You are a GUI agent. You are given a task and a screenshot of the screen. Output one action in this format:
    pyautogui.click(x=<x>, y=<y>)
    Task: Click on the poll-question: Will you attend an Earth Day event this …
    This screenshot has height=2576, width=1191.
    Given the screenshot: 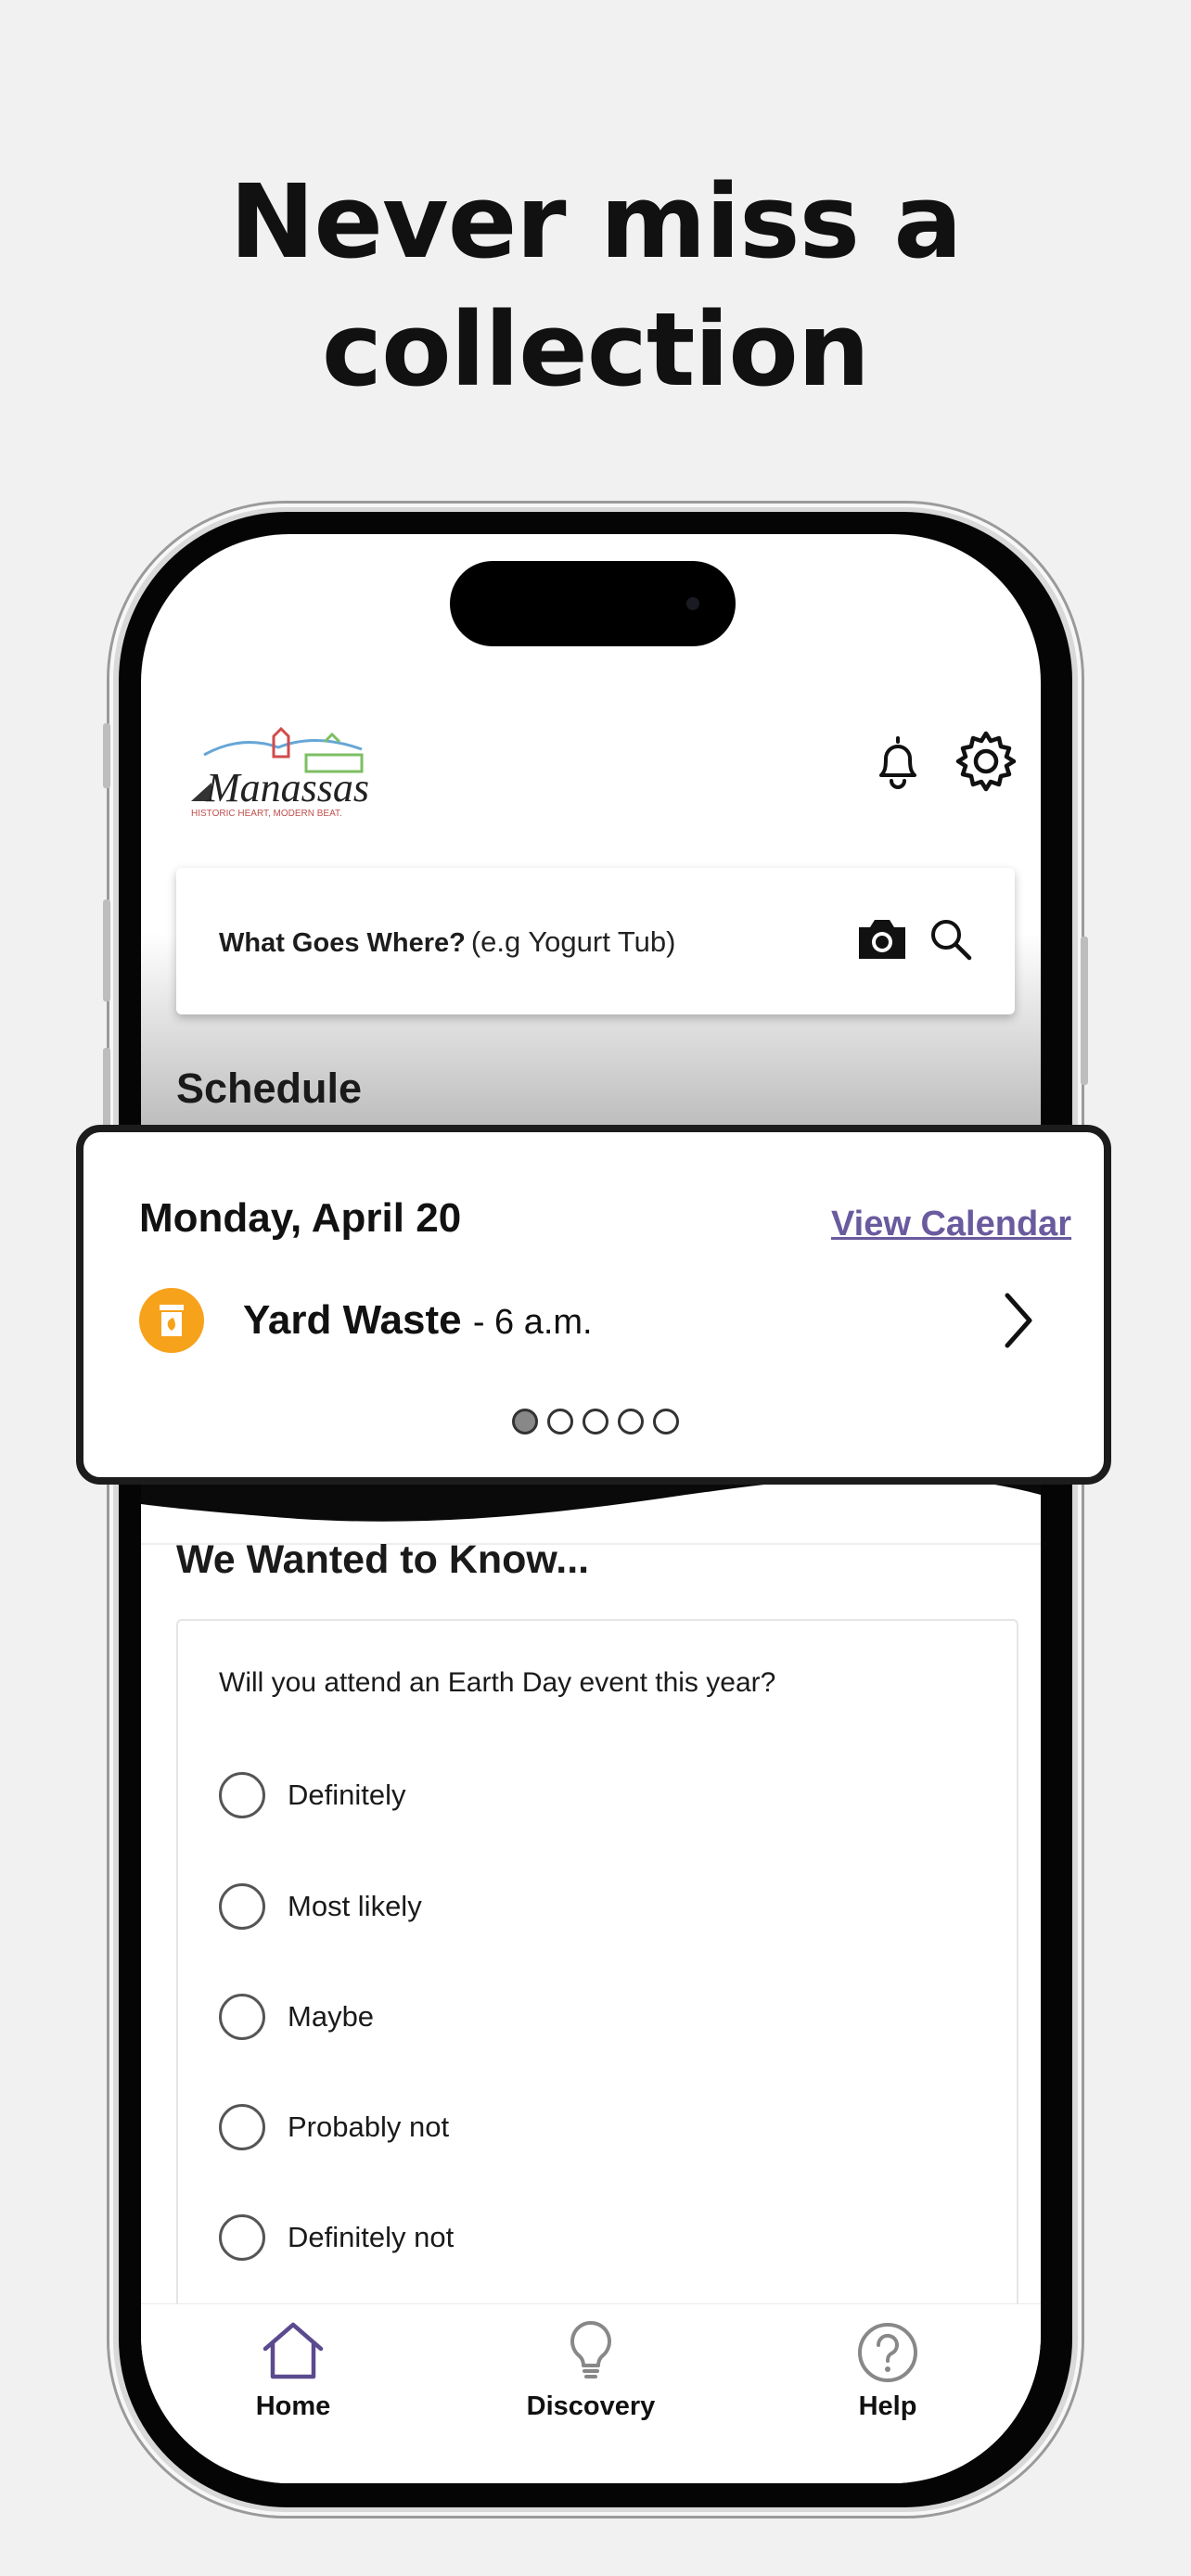 What is the action you would take?
    pyautogui.click(x=497, y=1682)
    